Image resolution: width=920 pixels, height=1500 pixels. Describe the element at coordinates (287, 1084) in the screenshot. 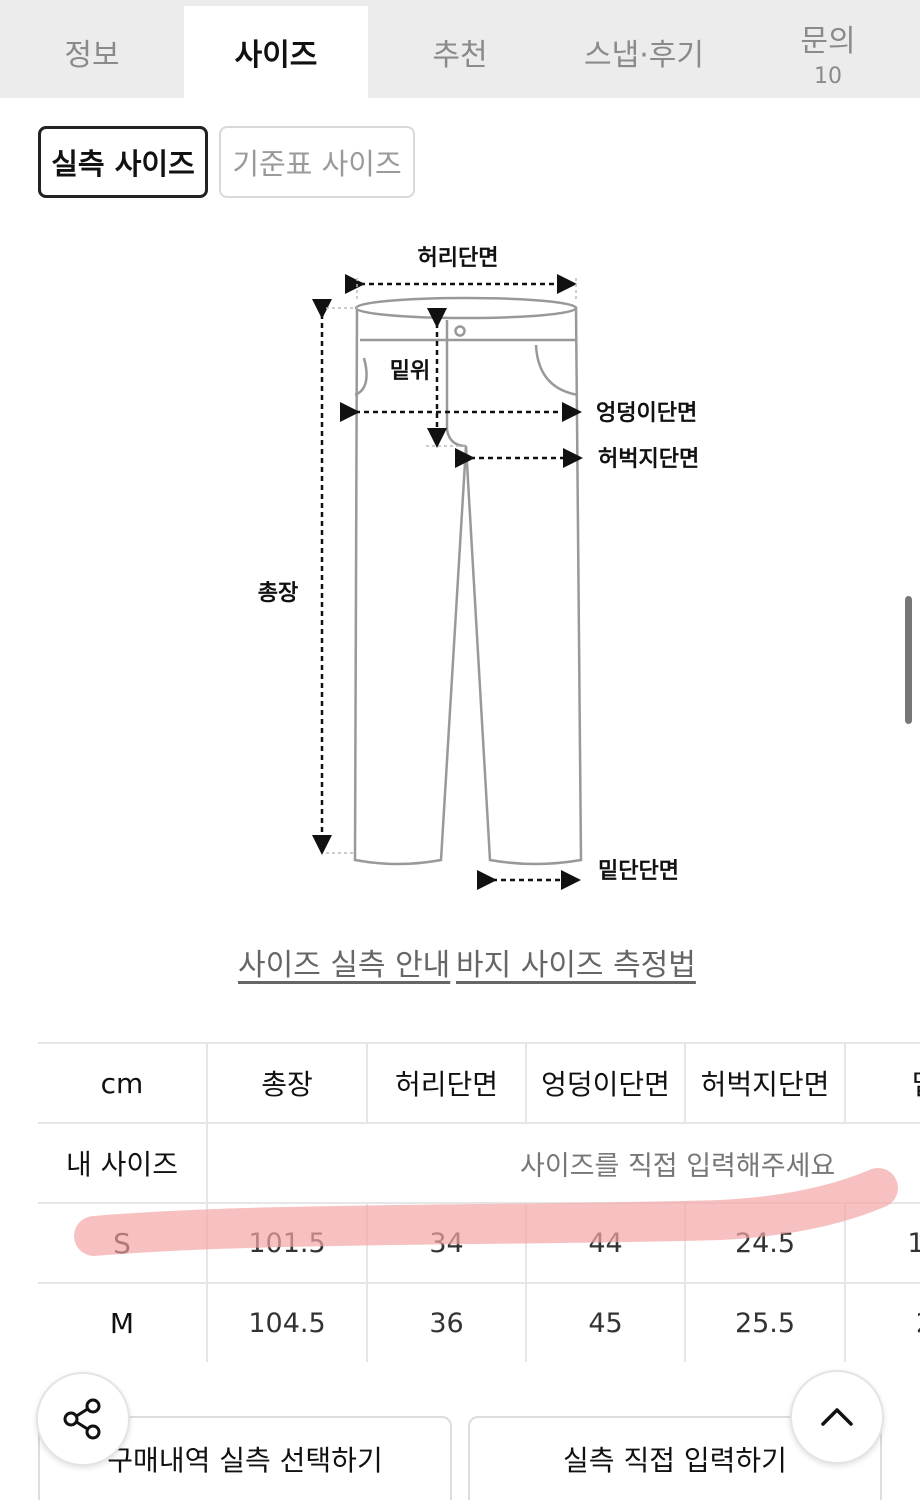

I see `header-length: 총장` at that location.